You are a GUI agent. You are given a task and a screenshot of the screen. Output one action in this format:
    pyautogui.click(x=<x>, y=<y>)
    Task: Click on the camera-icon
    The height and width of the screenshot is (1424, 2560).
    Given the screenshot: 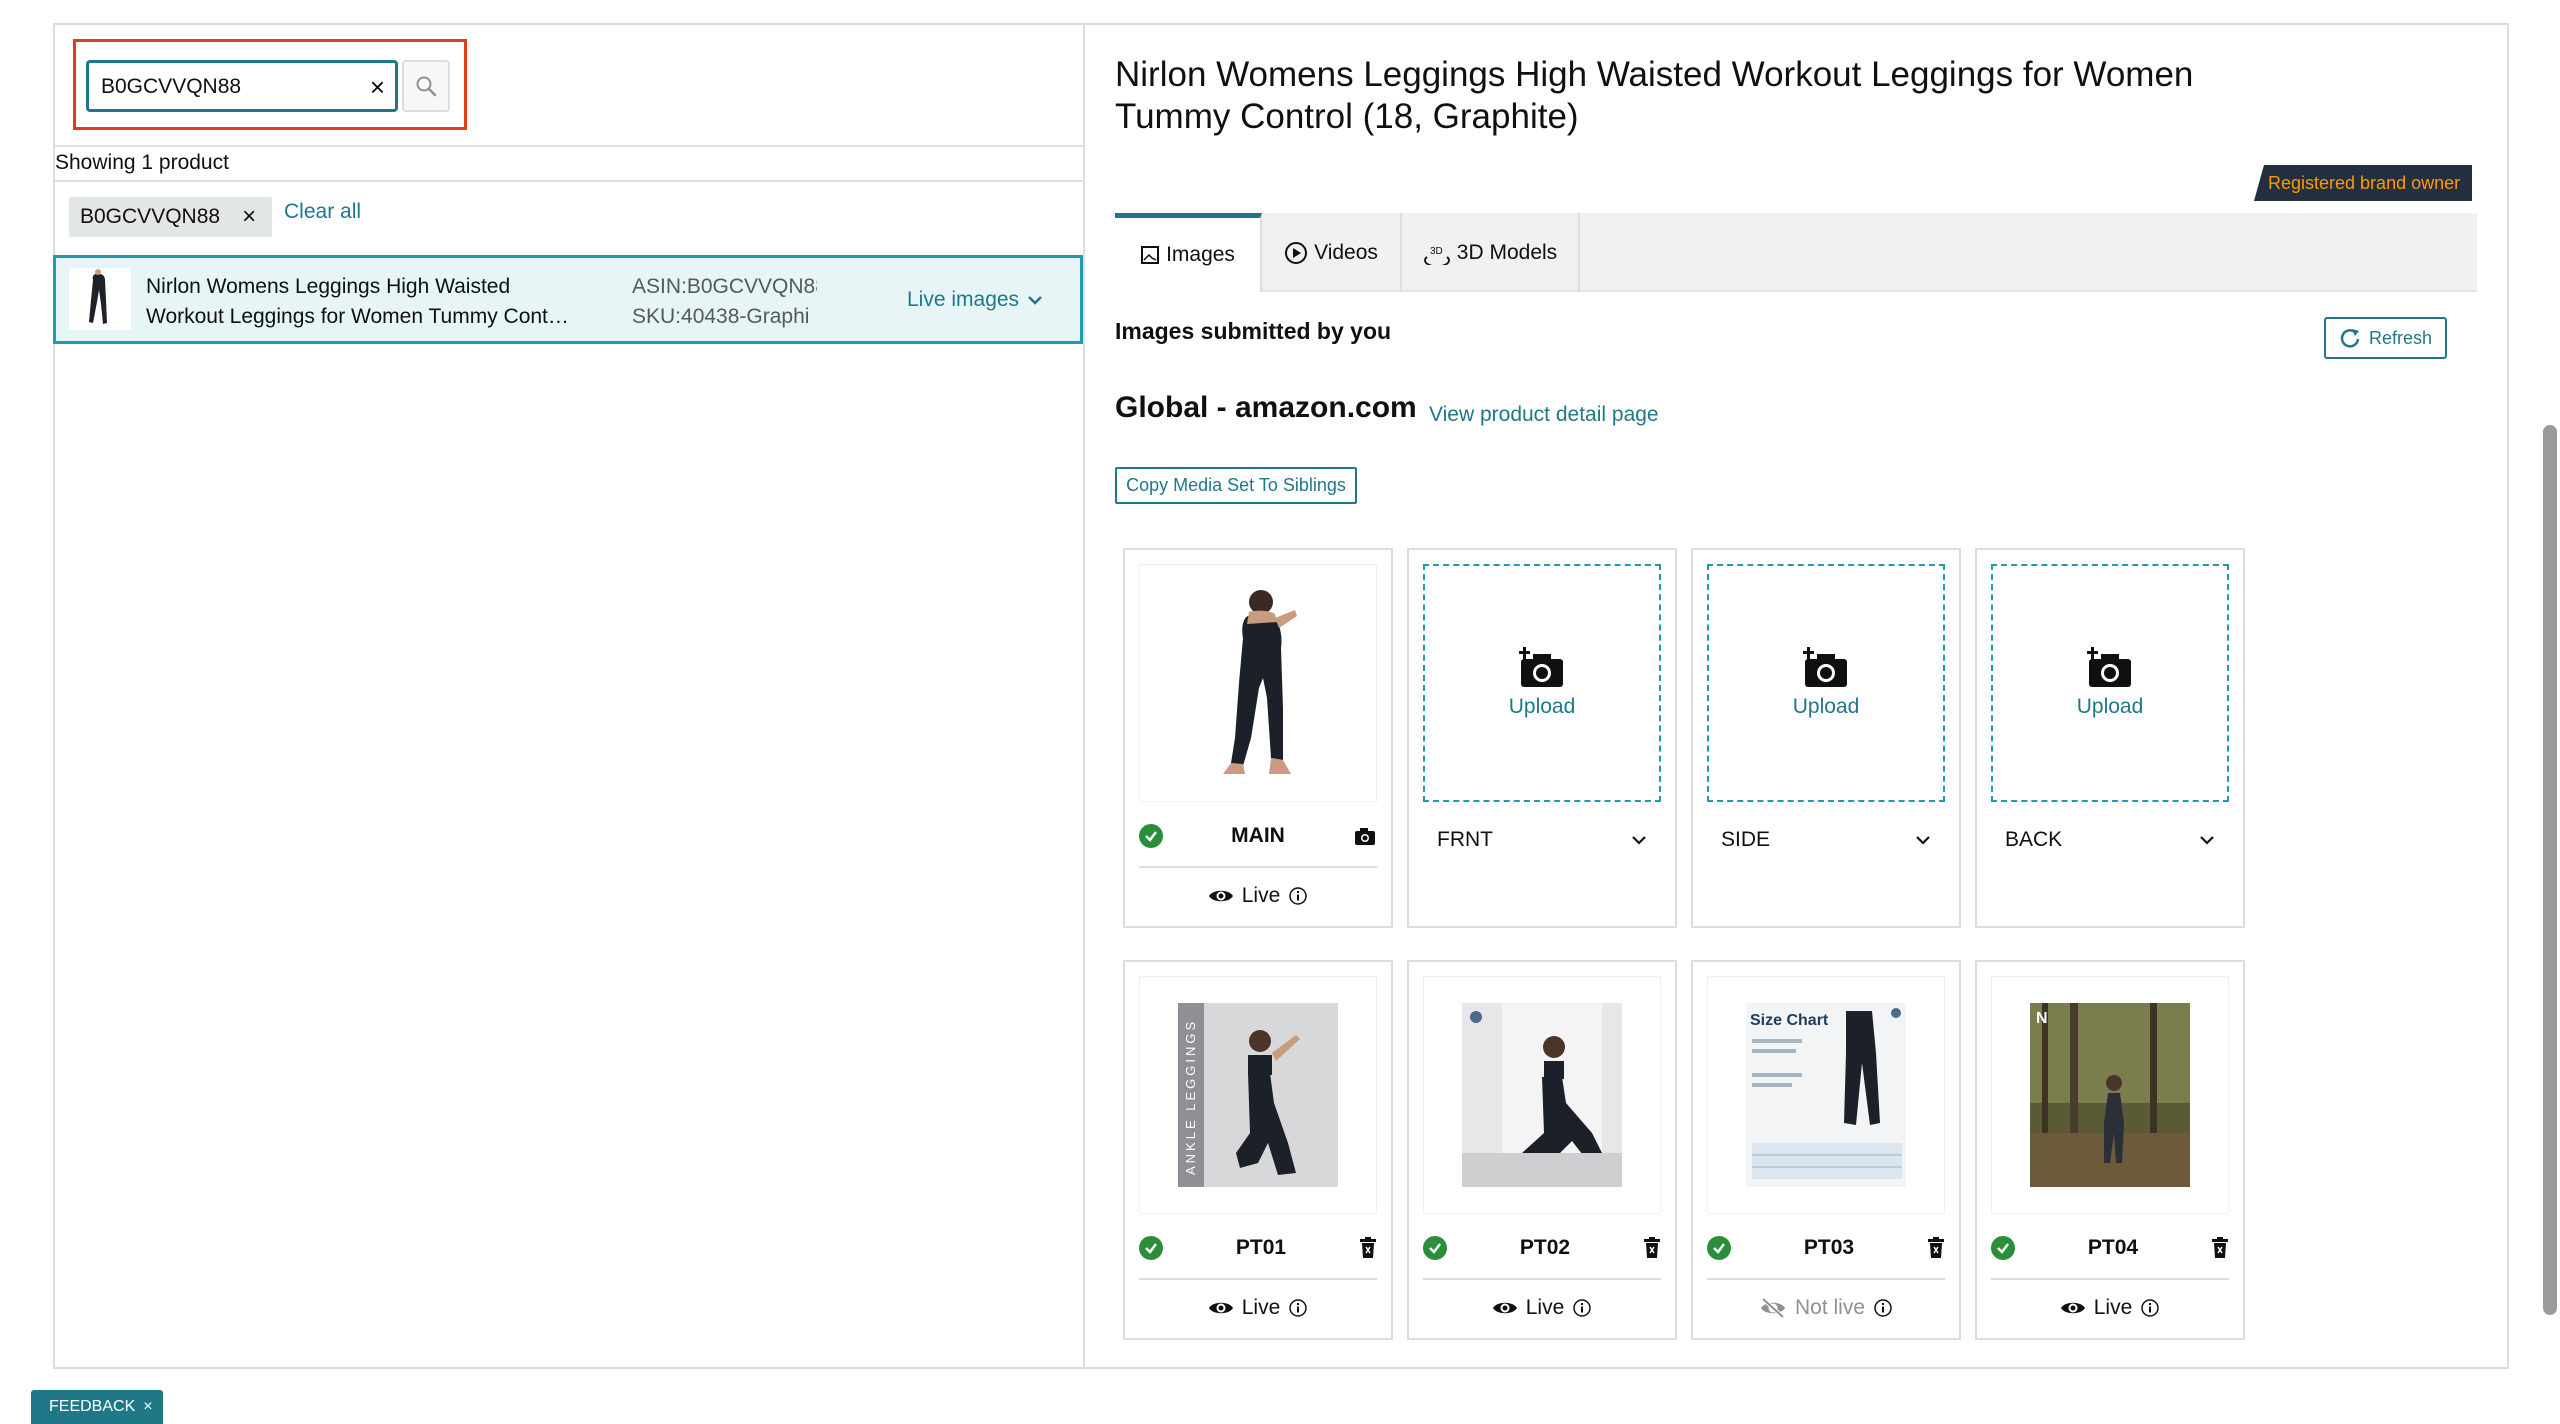 What is the action you would take?
    pyautogui.click(x=1365, y=836)
    